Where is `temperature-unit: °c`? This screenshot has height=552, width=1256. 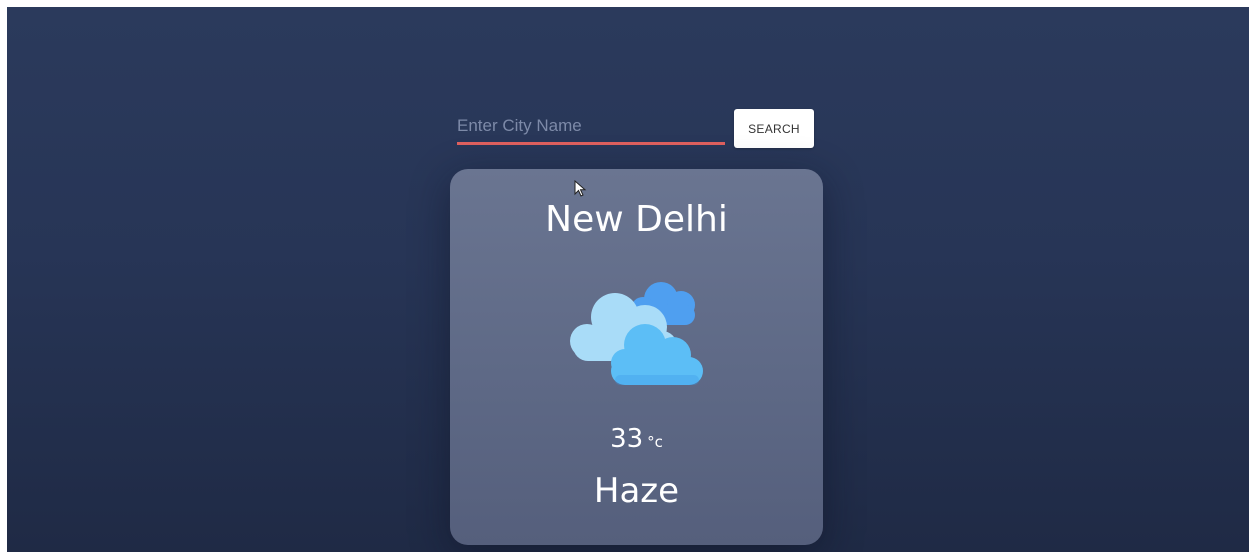
temperature-unit: °c is located at coordinates (655, 442).